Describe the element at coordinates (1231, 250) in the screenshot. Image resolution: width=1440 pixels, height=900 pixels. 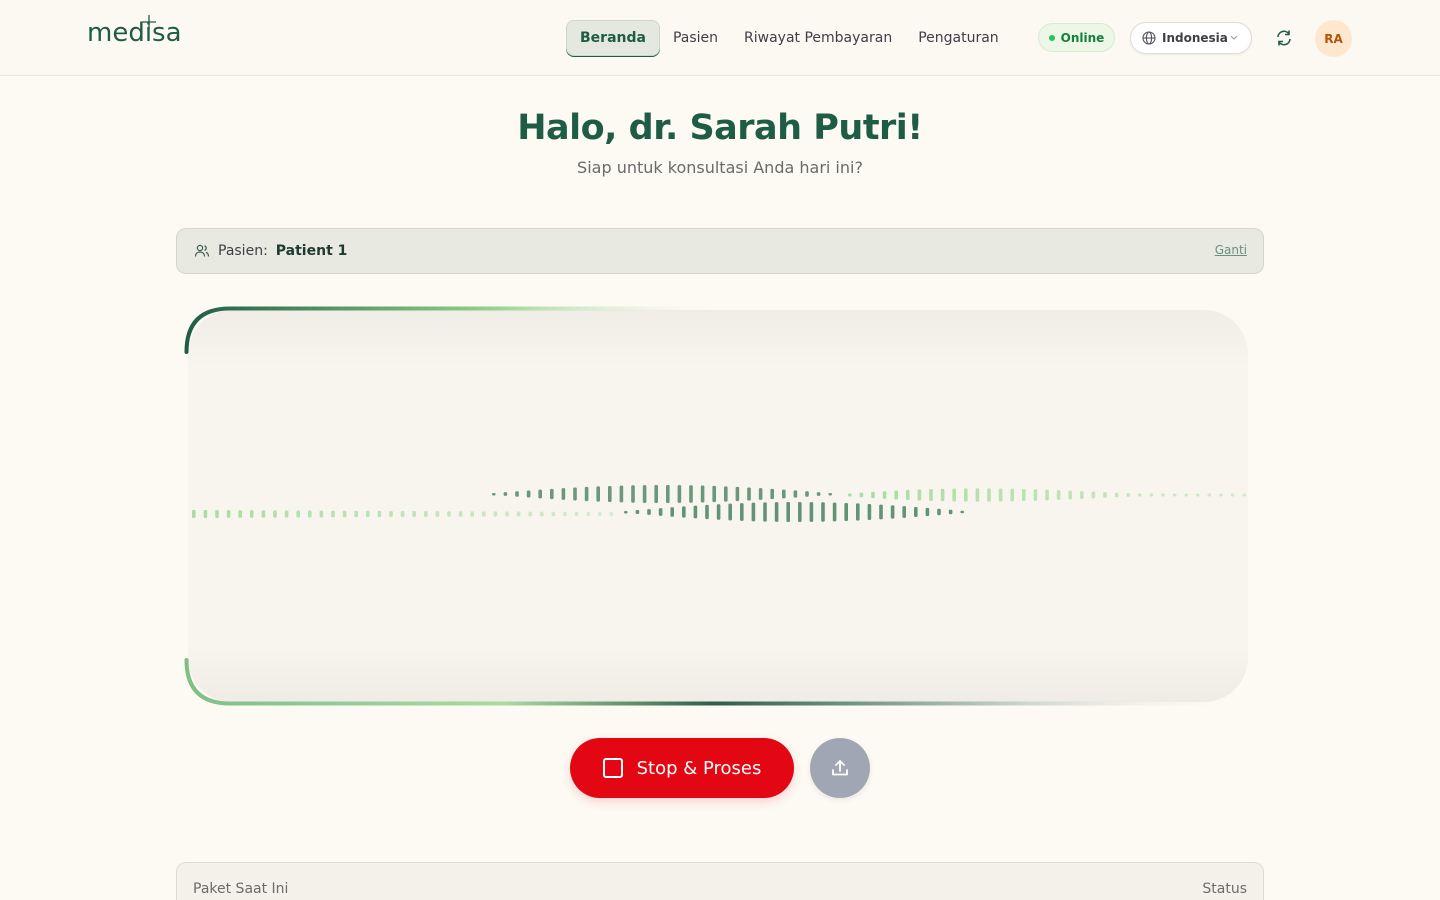
I see `change-patient-link: Ganti` at that location.